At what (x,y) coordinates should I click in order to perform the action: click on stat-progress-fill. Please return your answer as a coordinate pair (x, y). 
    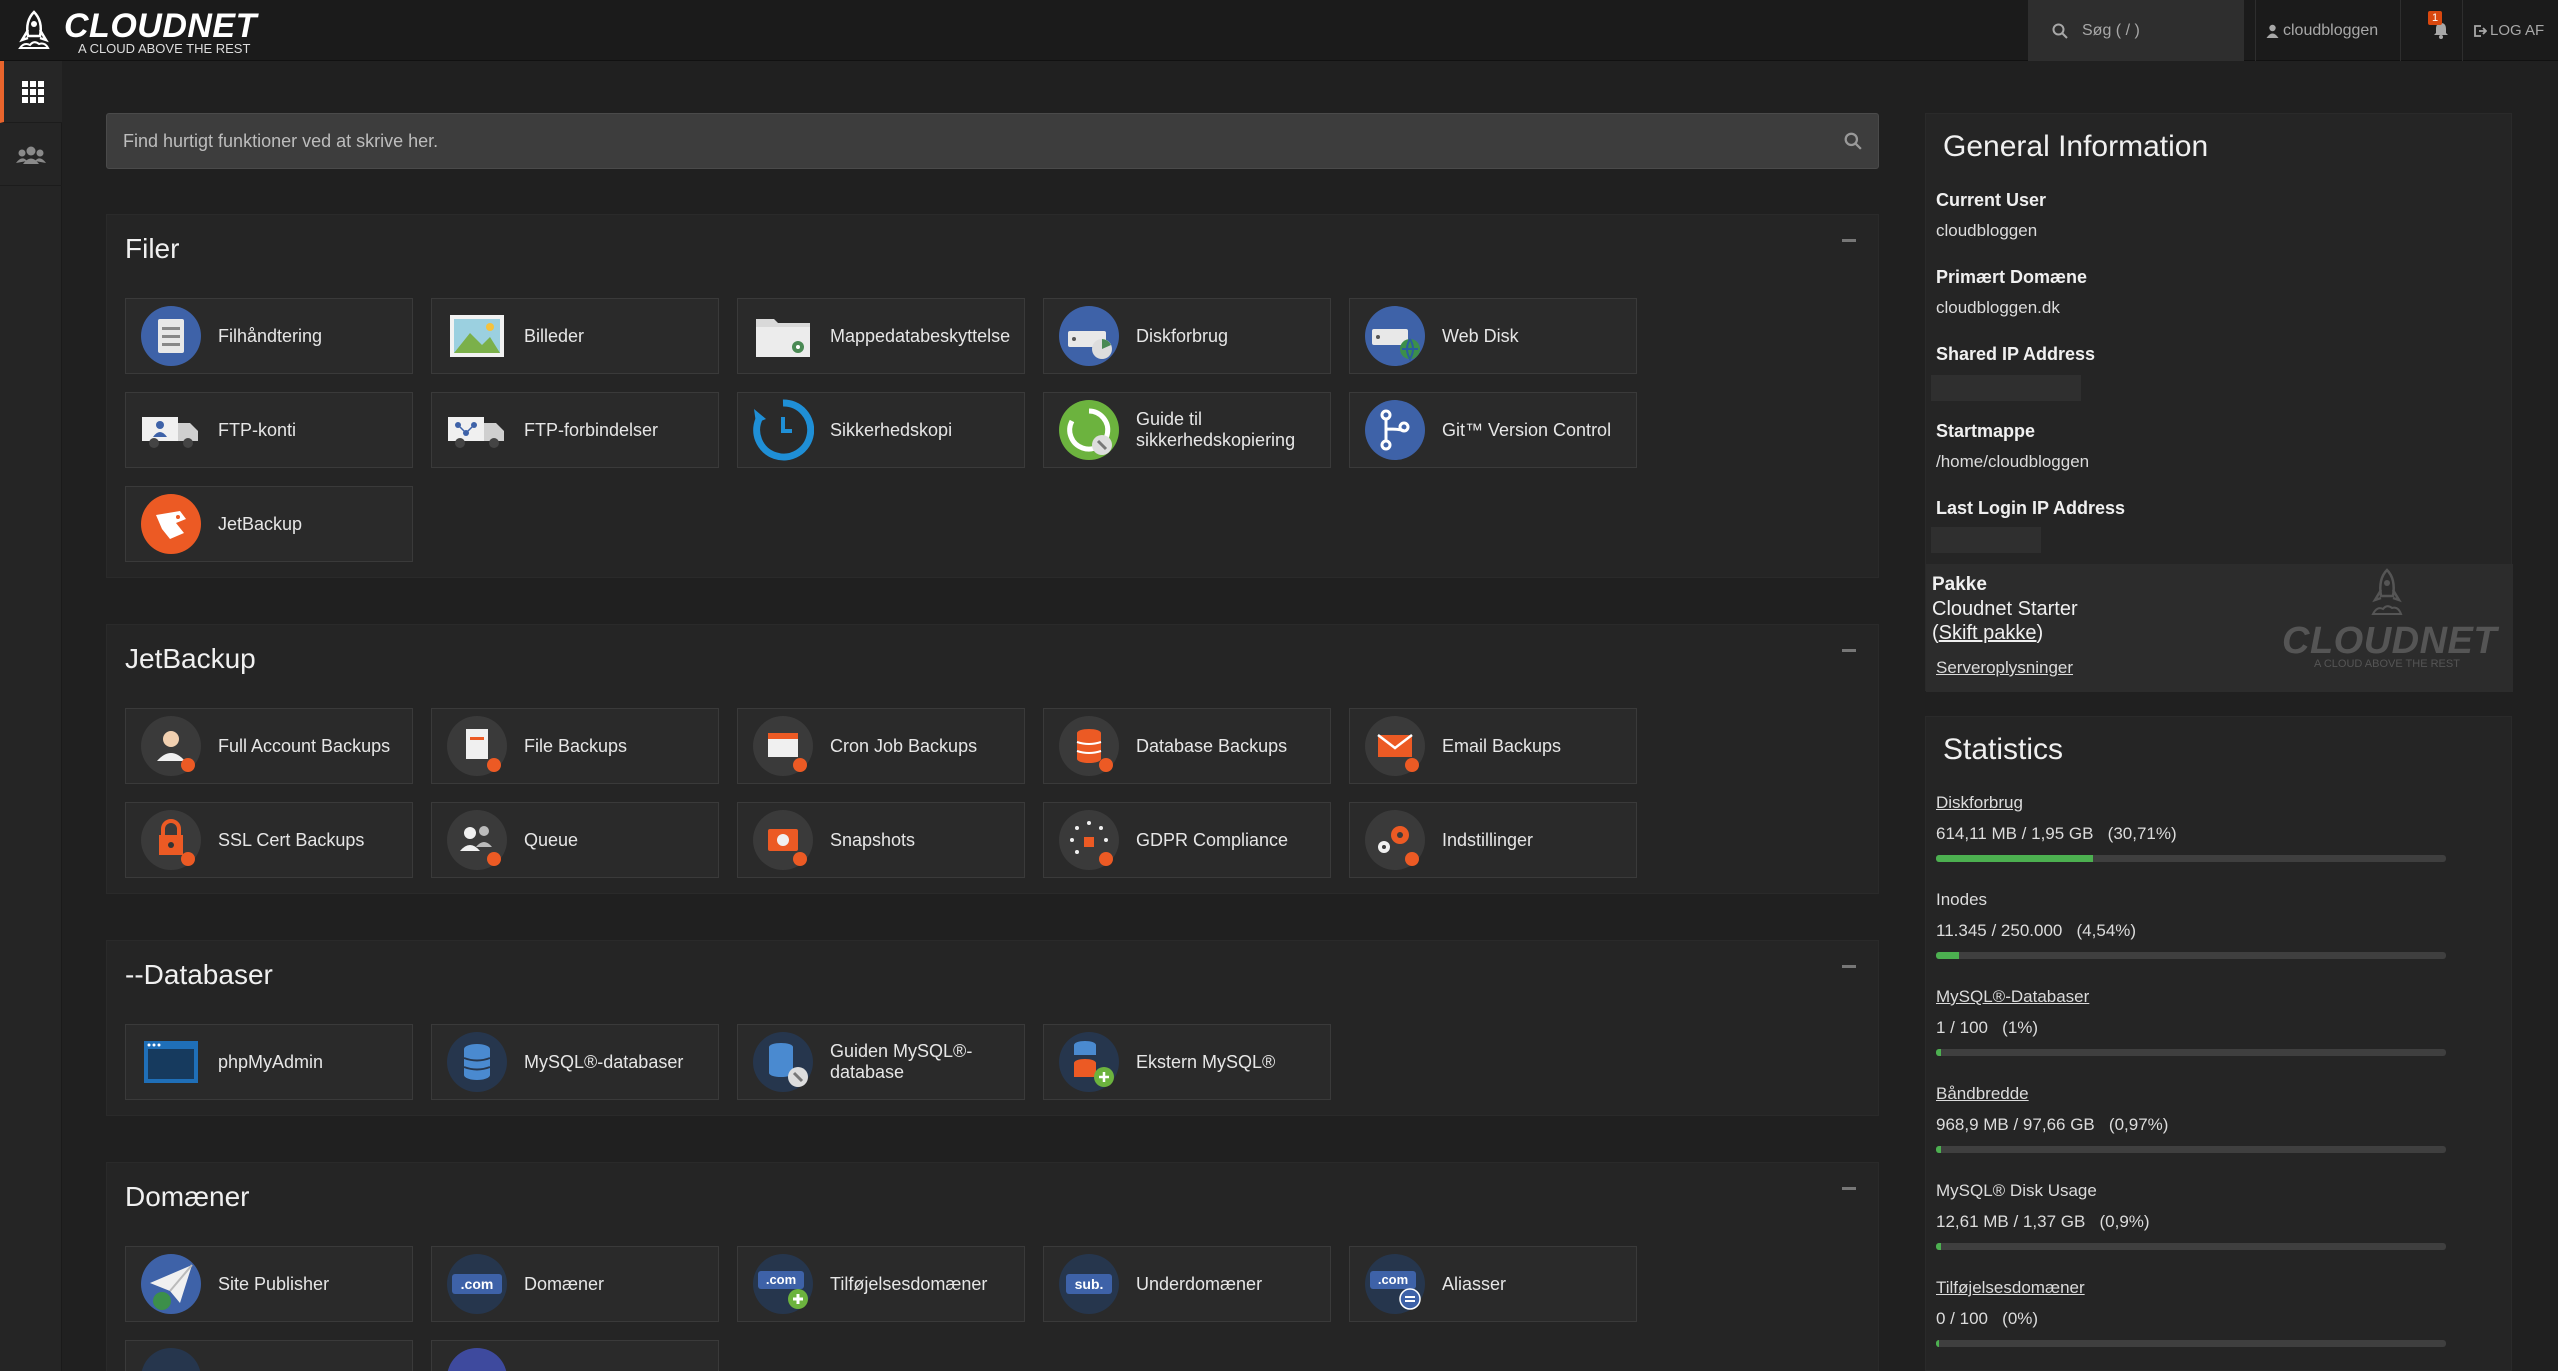
    Looking at the image, I should click on (1939, 1149).